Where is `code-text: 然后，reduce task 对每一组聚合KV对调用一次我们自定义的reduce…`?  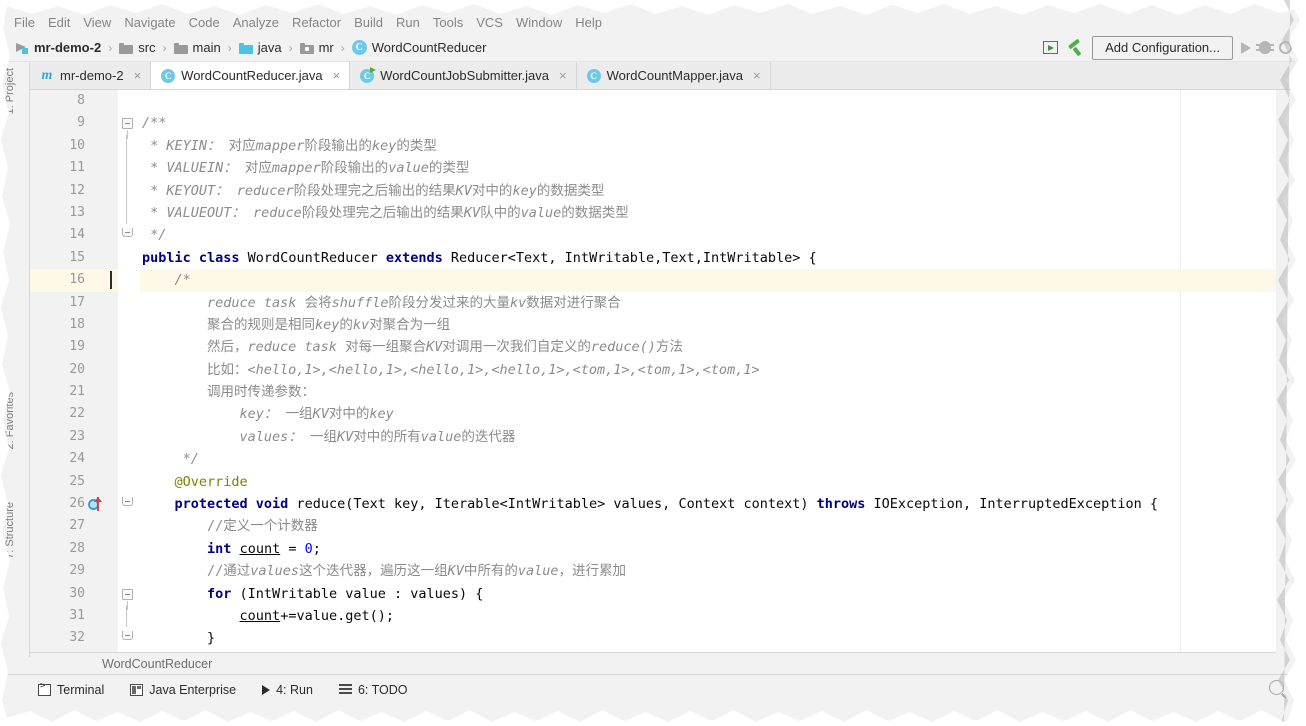 code-text: 然后，reduce task 对每一组聚合KV对调用一次我们自定义的reduce… is located at coordinates (708, 347).